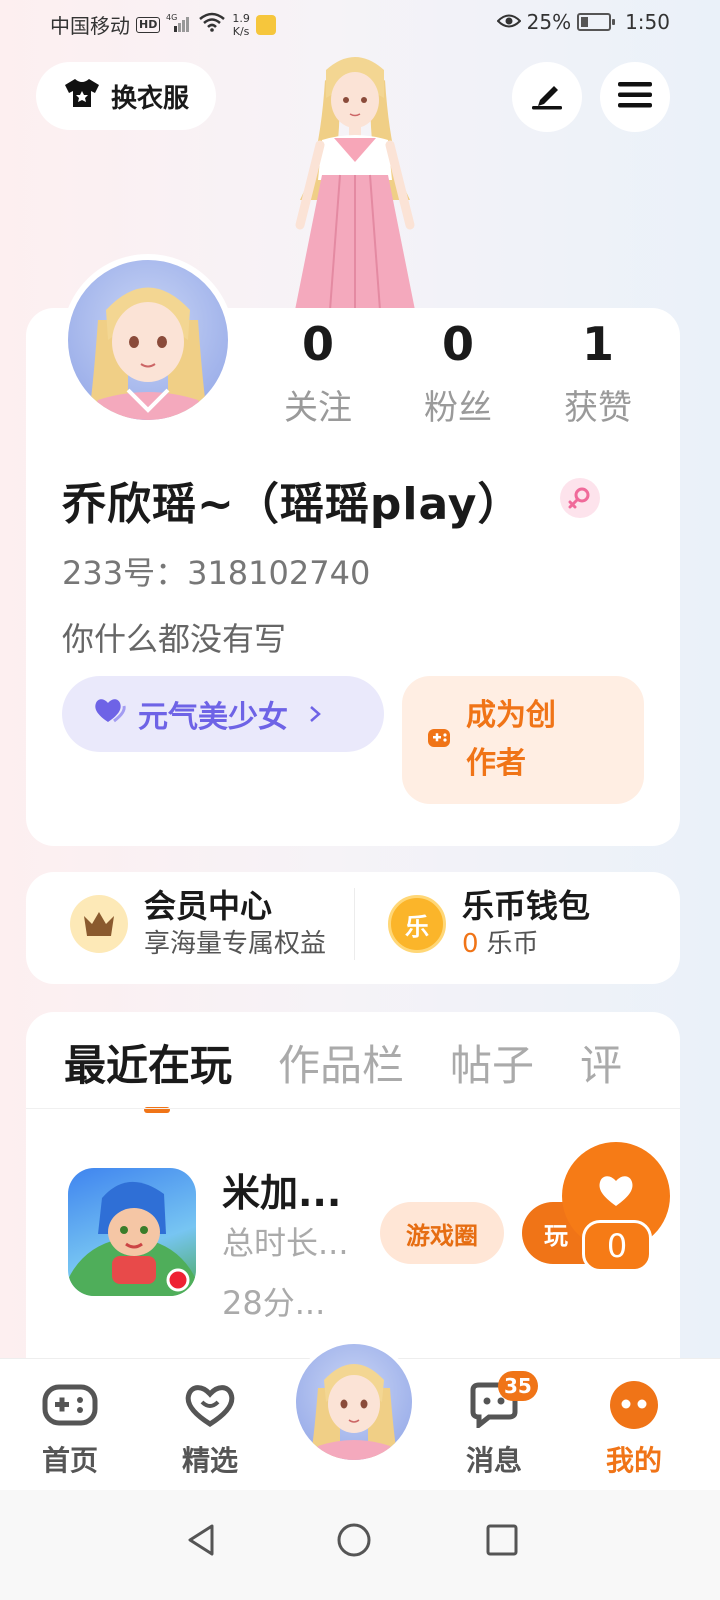 The height and width of the screenshot is (1600, 720). Describe the element at coordinates (318, 408) in the screenshot. I see `following-label: 关注` at that location.